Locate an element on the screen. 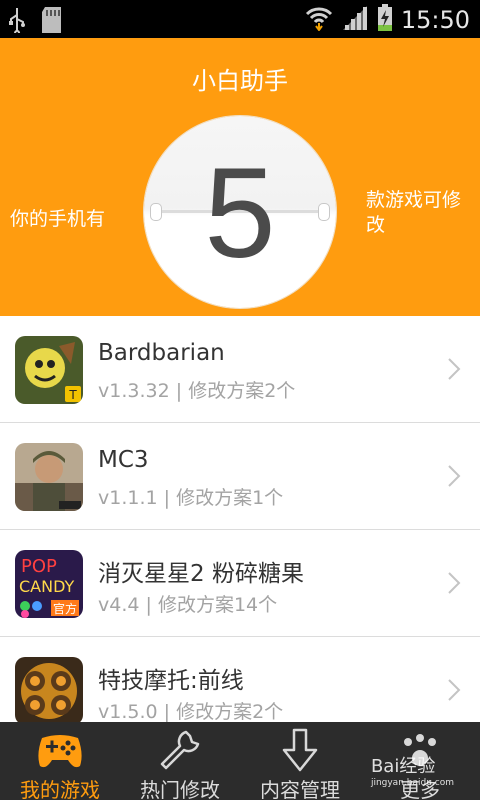  gamepad-icon is located at coordinates (60, 751).